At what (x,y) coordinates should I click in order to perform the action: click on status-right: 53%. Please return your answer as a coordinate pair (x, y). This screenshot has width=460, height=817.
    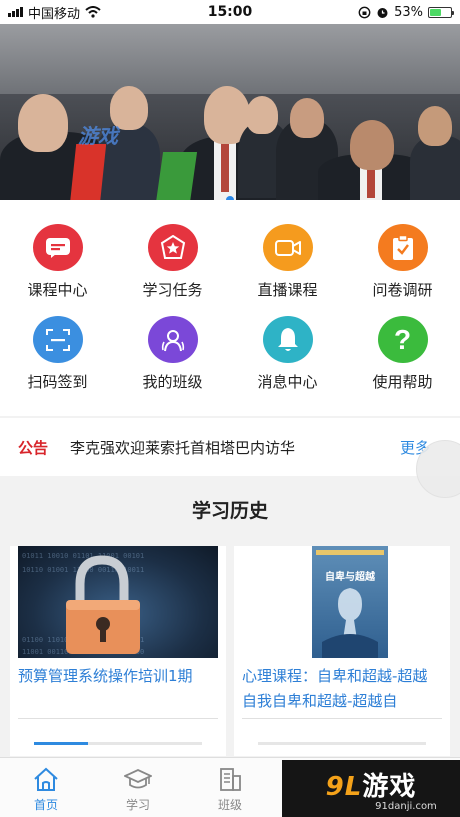
    Looking at the image, I should click on (406, 12).